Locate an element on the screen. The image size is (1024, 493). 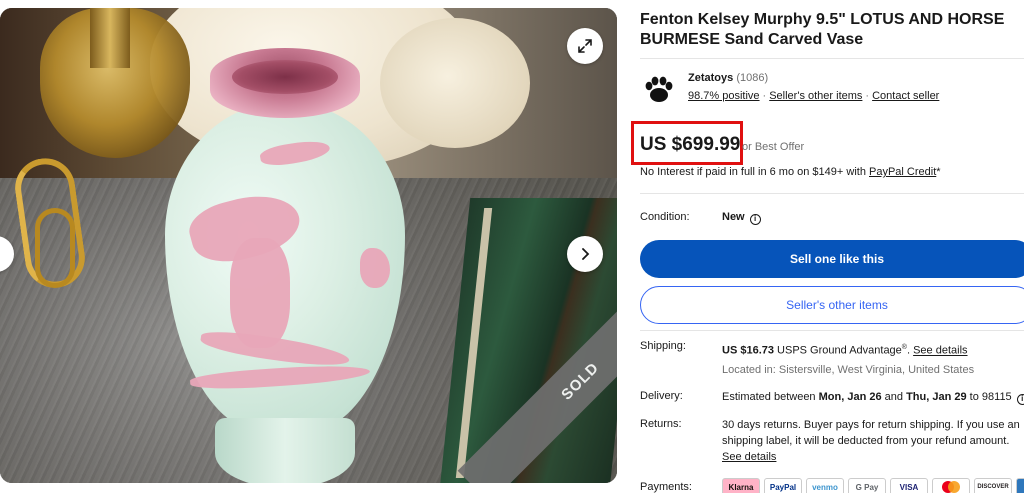
seller-avatar is located at coordinates (659, 89).